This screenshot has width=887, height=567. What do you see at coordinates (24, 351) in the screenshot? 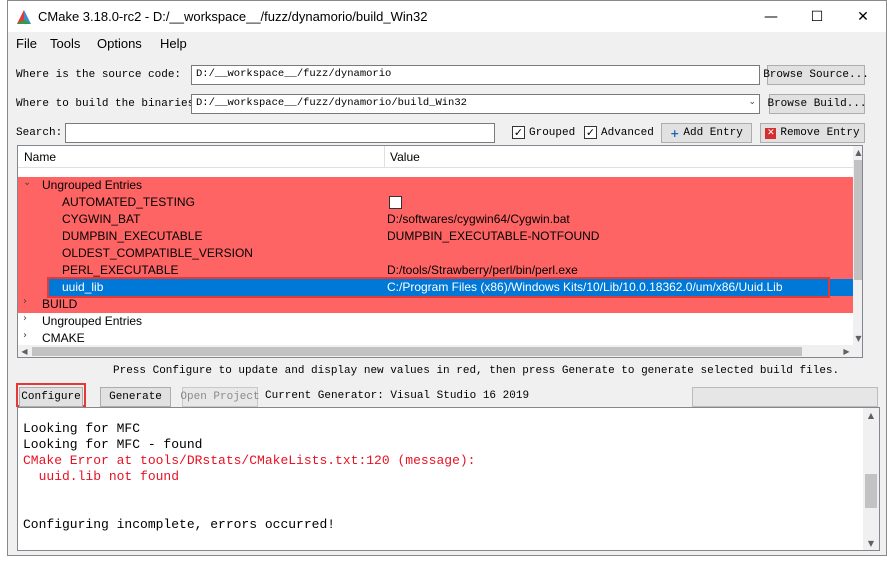
I see `scroll-left-icon: ◀` at bounding box center [24, 351].